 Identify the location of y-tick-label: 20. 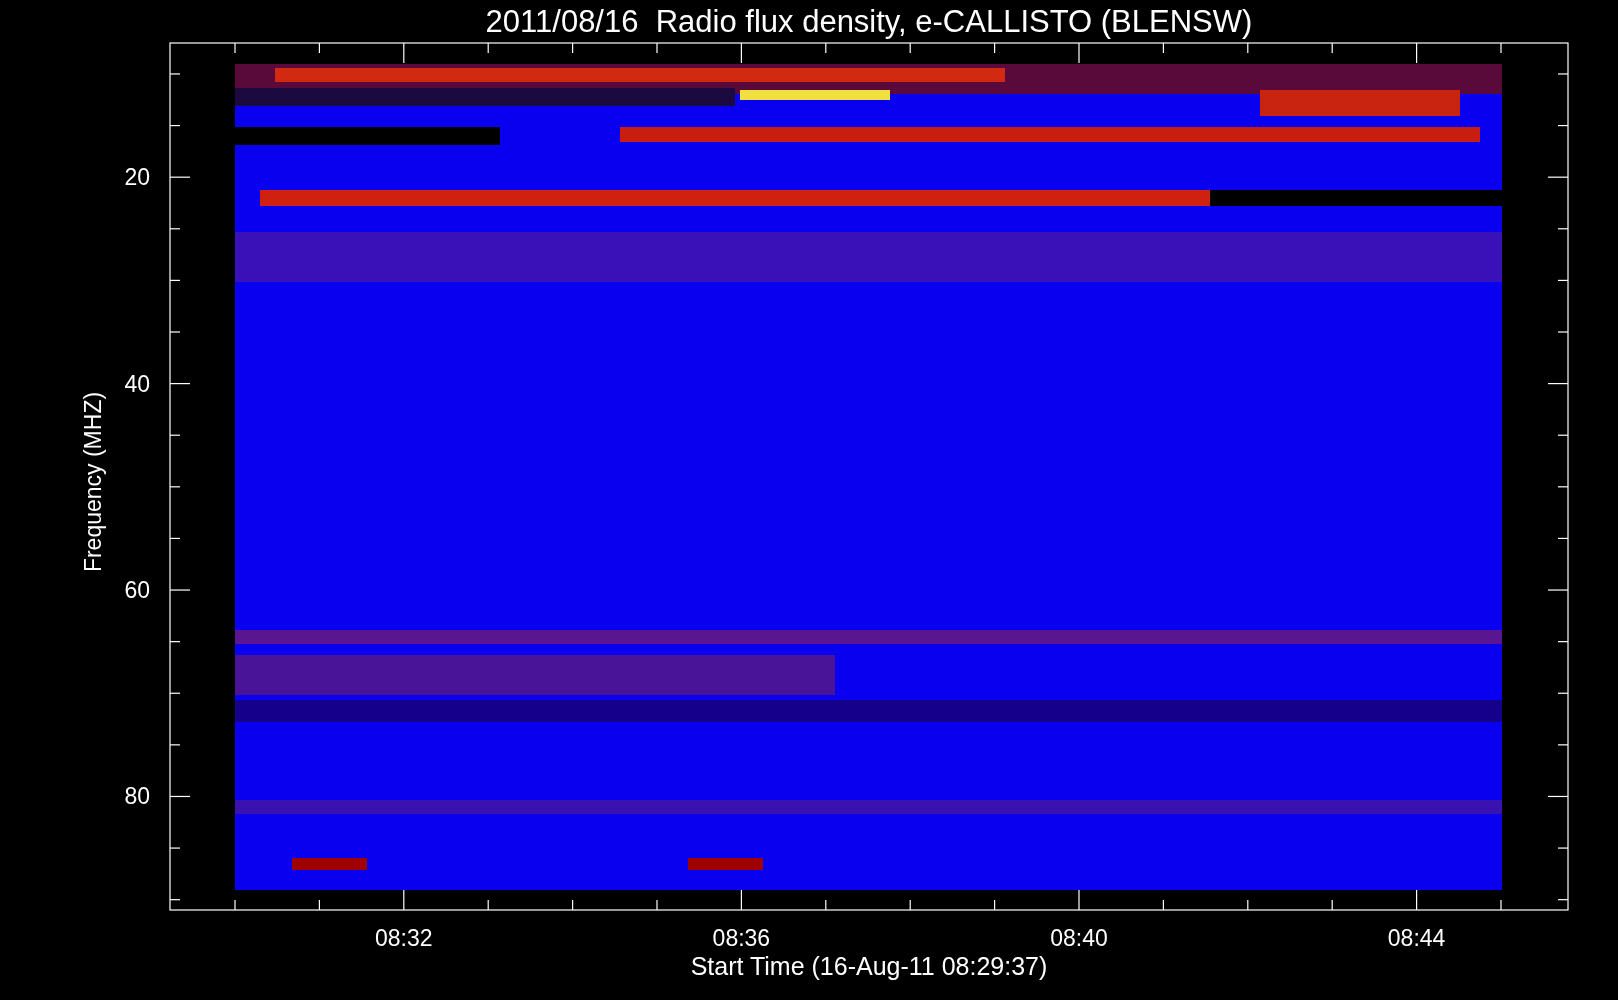
(137, 177).